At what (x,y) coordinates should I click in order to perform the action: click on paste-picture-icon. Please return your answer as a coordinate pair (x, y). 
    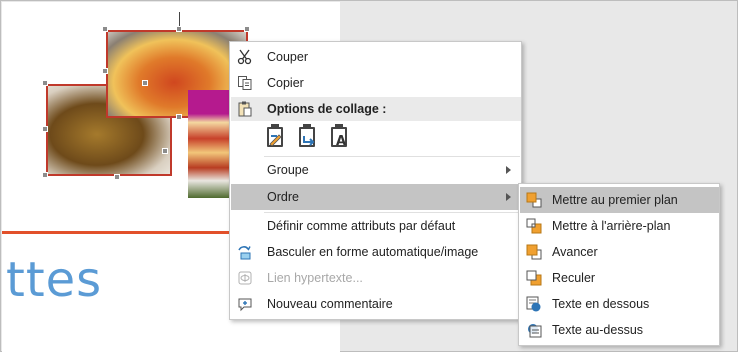
    Looking at the image, I should click on (308, 137).